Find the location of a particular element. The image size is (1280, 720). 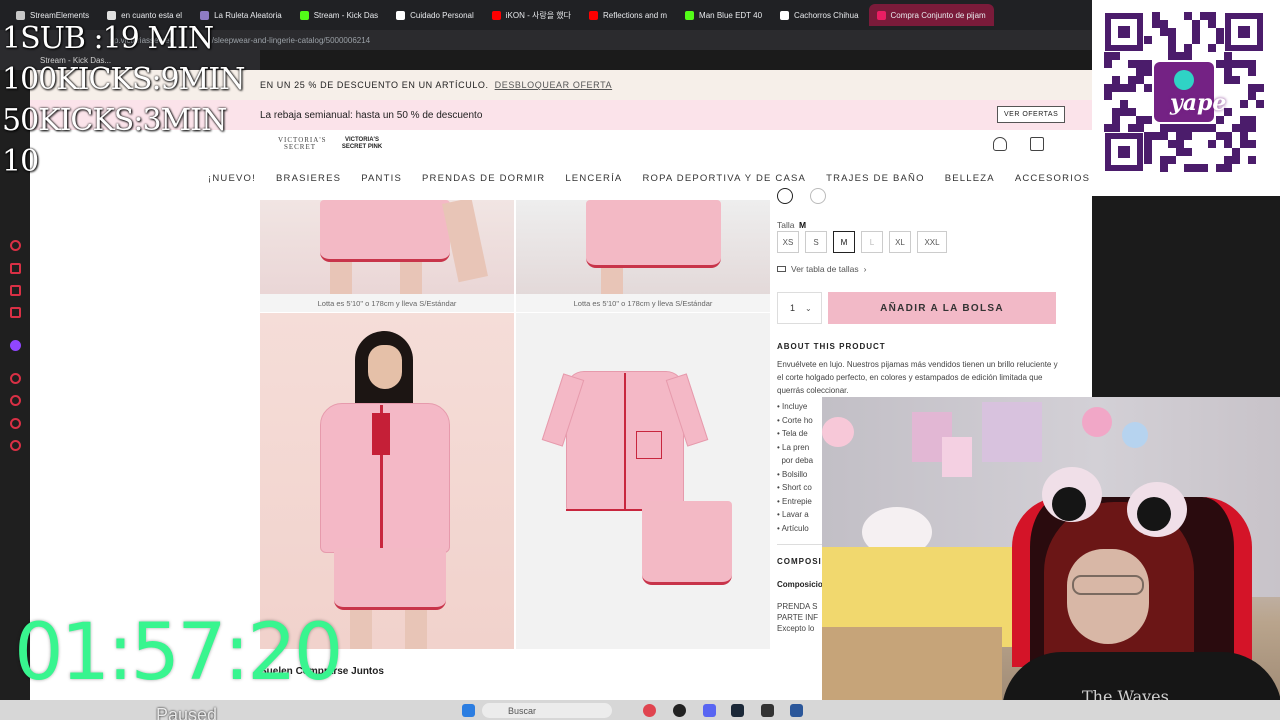

opera-icon is located at coordinates (649, 710).